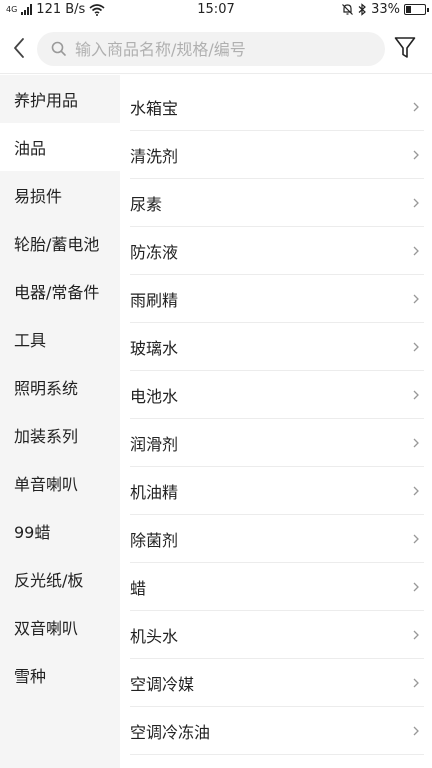 Image resolution: width=432 pixels, height=768 pixels. I want to click on mute-bell-icon, so click(348, 9).